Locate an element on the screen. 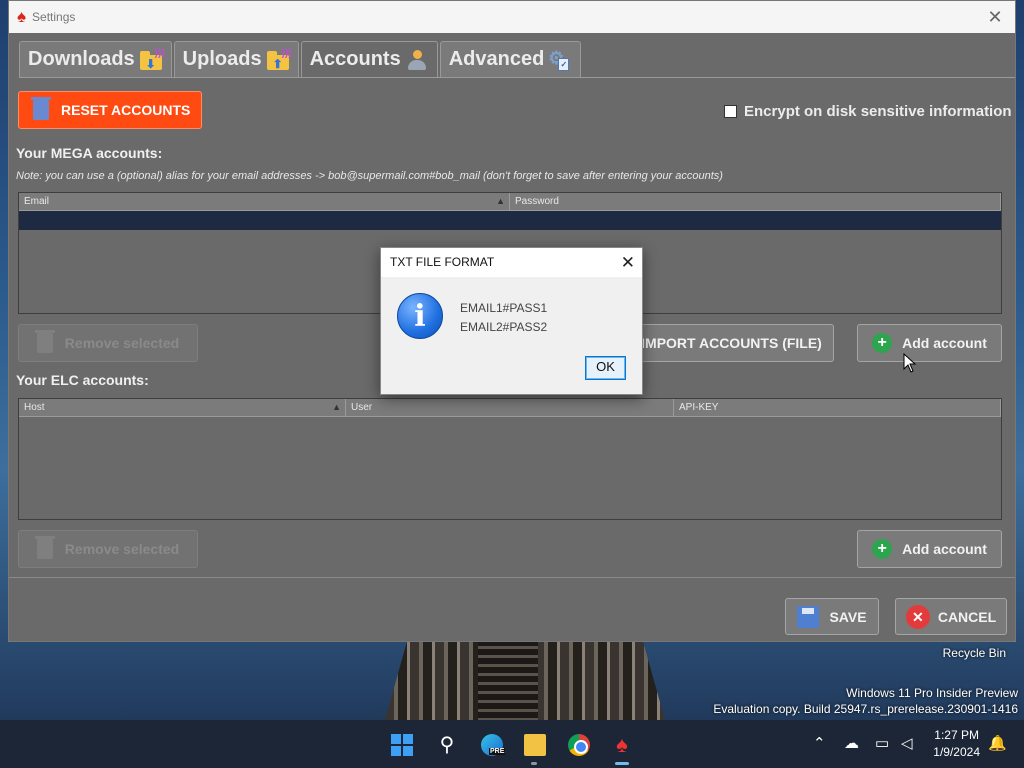 The width and height of the screenshot is (1024, 768). info-icon: i is located at coordinates (420, 316).